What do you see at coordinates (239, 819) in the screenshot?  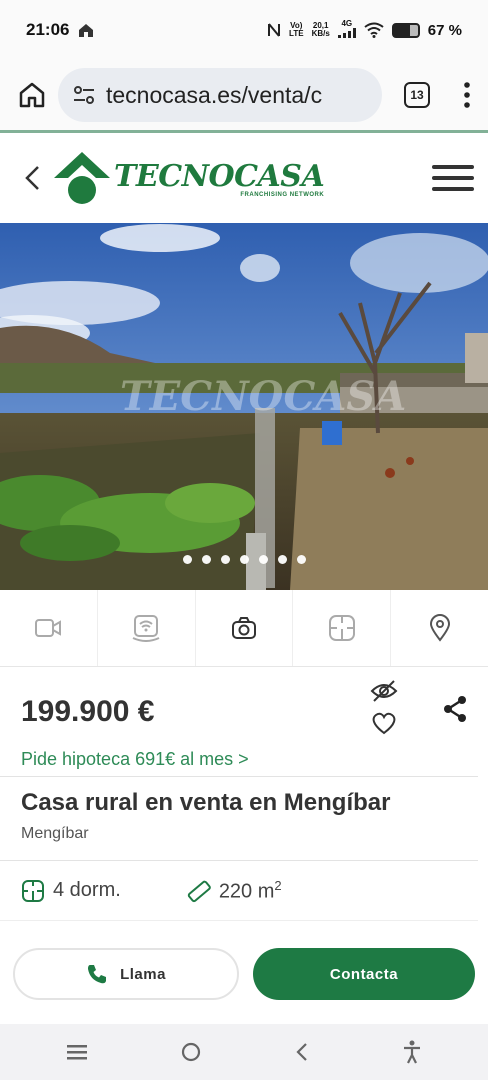 I see `listing-title-section: Casa rural en venta en Mengíbar Mengíbar` at bounding box center [239, 819].